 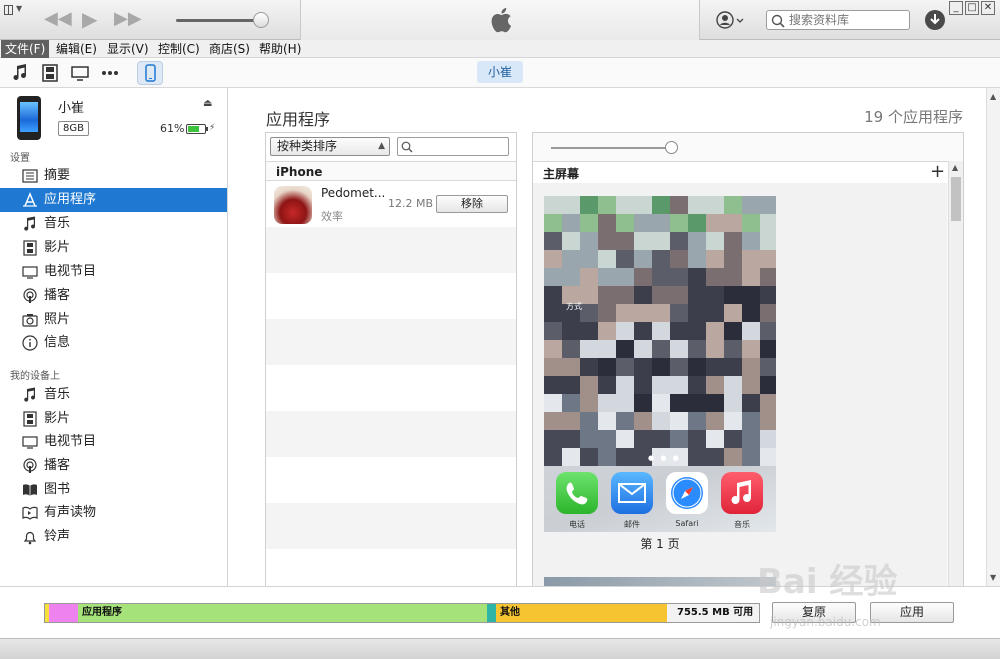 I want to click on sidebar-item-label: 音乐, so click(x=57, y=223).